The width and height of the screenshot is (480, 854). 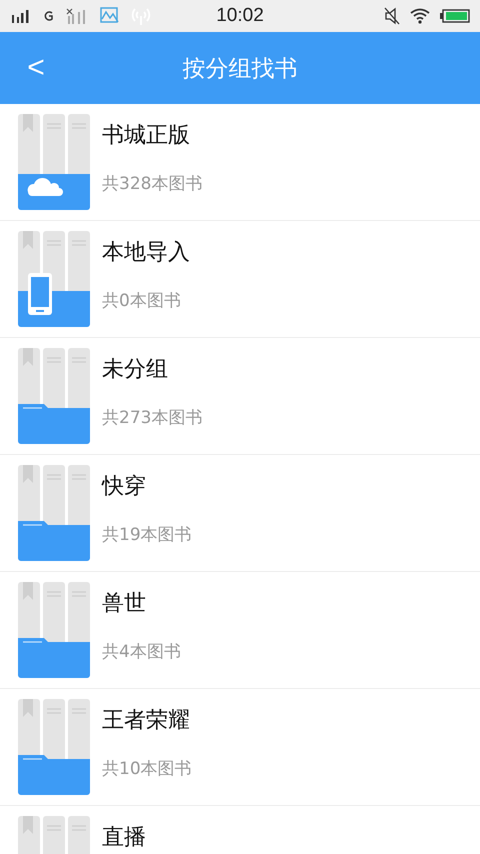 I want to click on group-item: 兽世 共4本图书, so click(x=240, y=630).